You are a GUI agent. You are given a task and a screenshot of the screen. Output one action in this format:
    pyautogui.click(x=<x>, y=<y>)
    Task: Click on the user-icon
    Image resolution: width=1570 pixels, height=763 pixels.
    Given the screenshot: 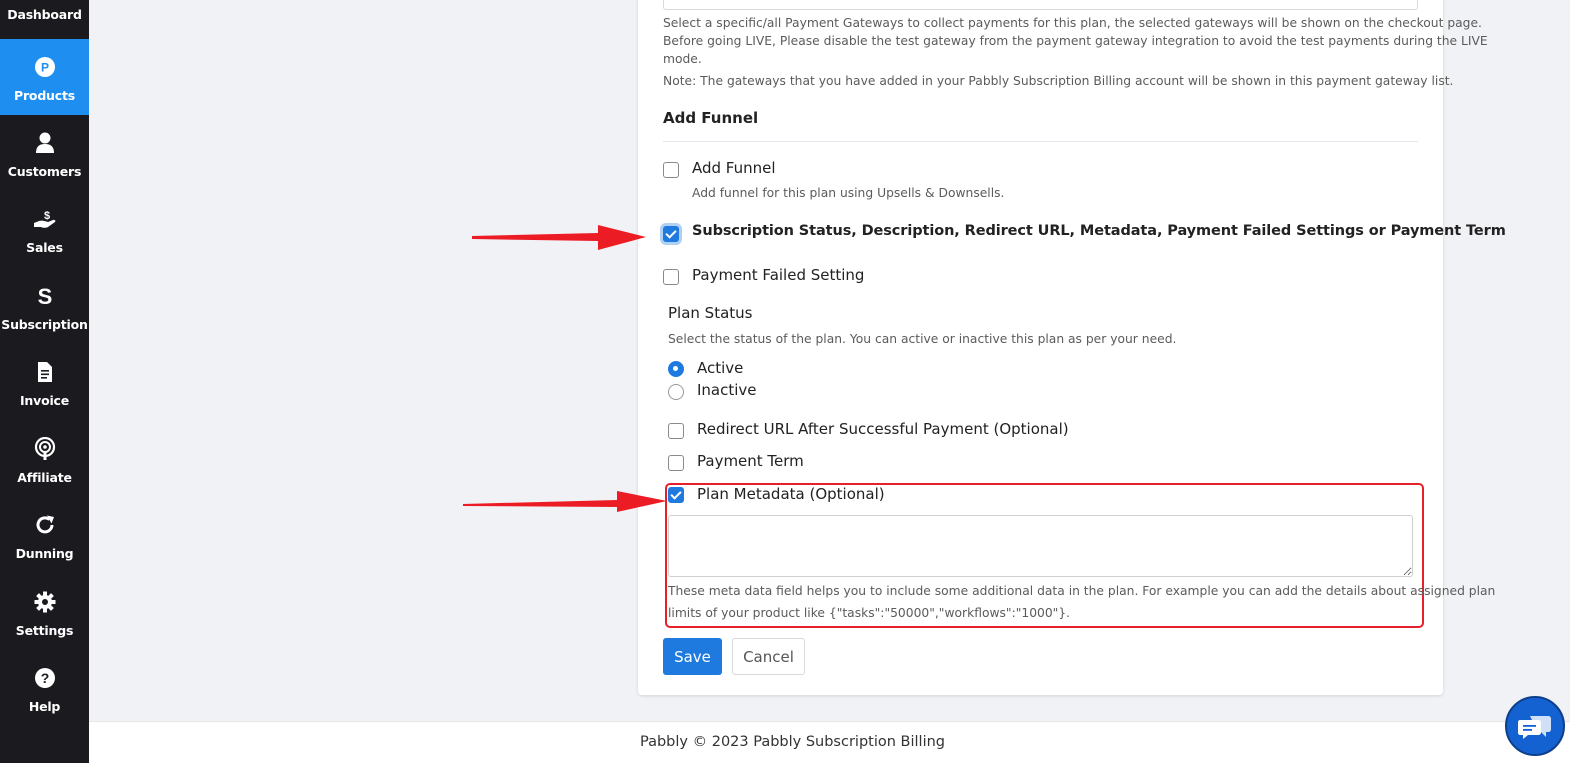 What is the action you would take?
    pyautogui.click(x=45, y=143)
    